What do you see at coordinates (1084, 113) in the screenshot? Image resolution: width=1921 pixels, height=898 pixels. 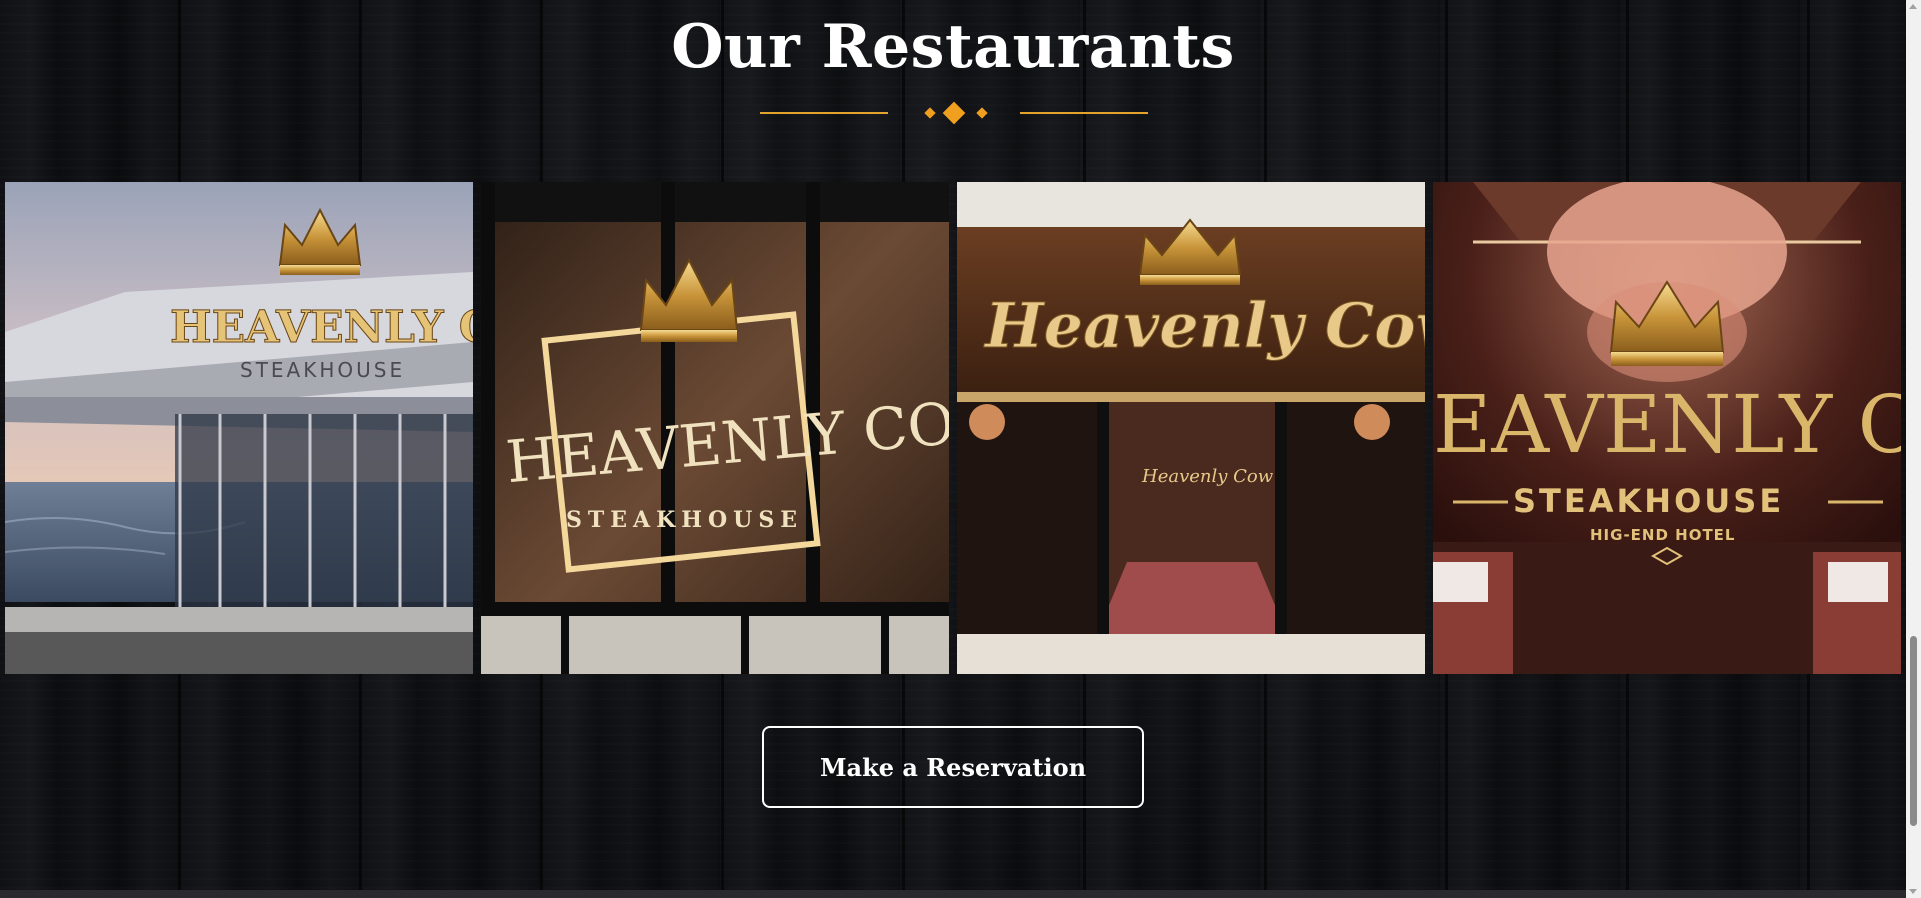 I see `divider-line-right` at bounding box center [1084, 113].